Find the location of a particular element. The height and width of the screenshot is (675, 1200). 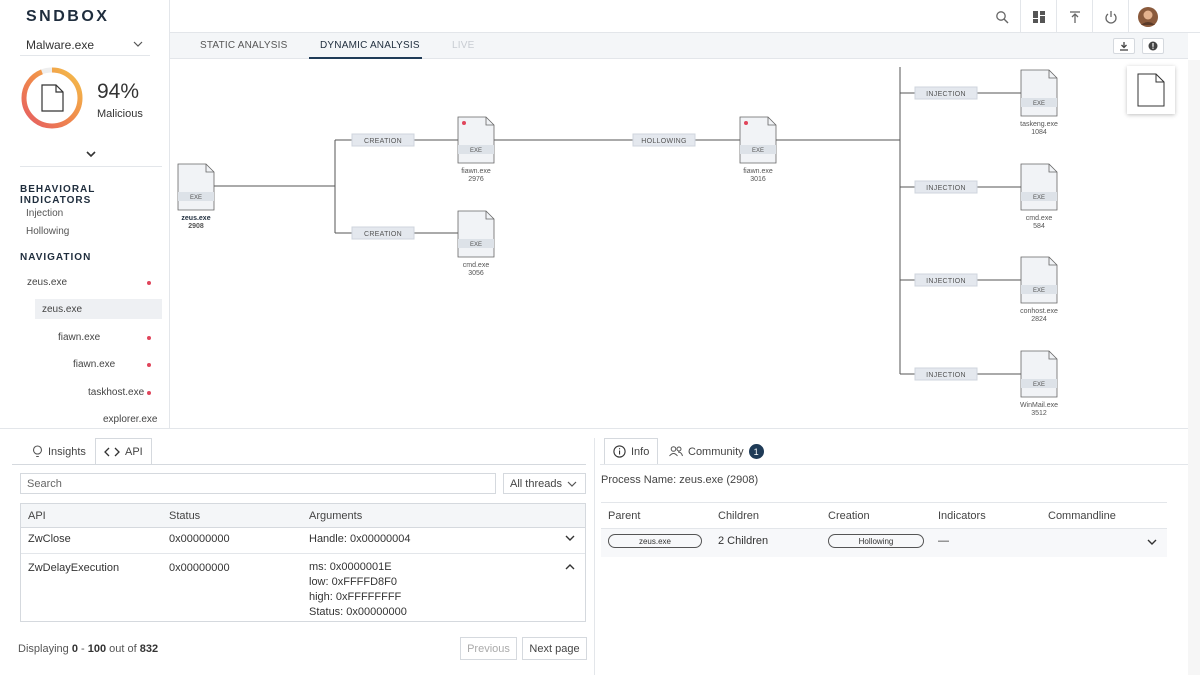

community-count-badge: 1 is located at coordinates (756, 451).